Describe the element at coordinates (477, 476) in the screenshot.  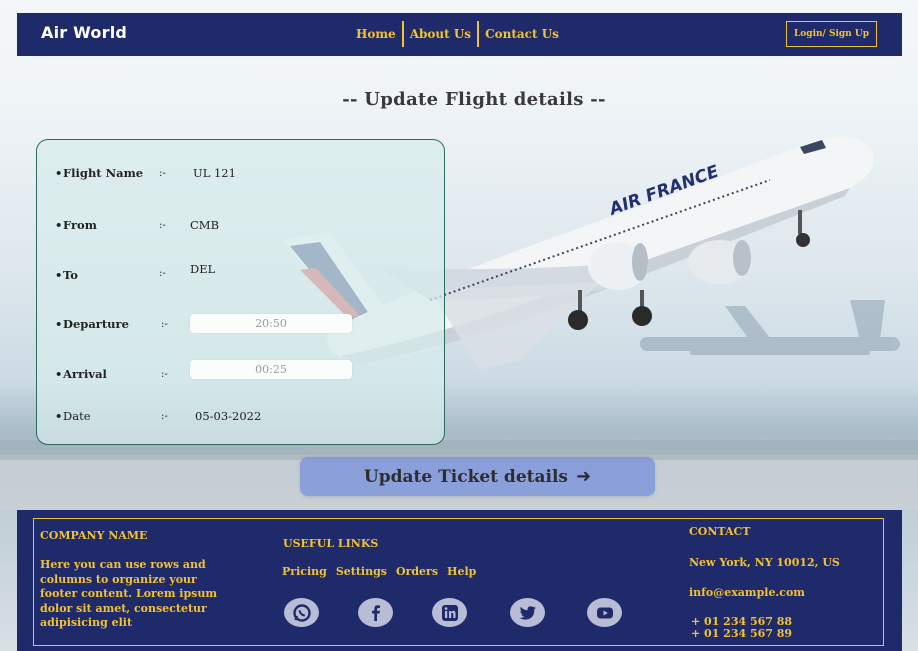
I see `update-ticket-details-button: Update Ticket details ➜` at that location.